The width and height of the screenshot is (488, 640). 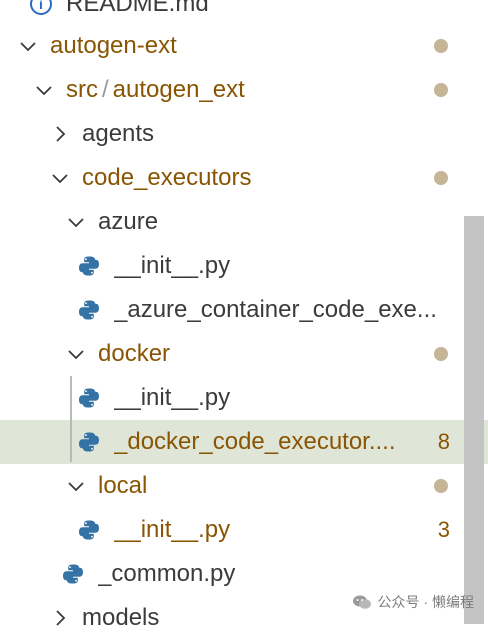 What do you see at coordinates (118, 133) in the screenshot?
I see `tree-item-label: agents` at bounding box center [118, 133].